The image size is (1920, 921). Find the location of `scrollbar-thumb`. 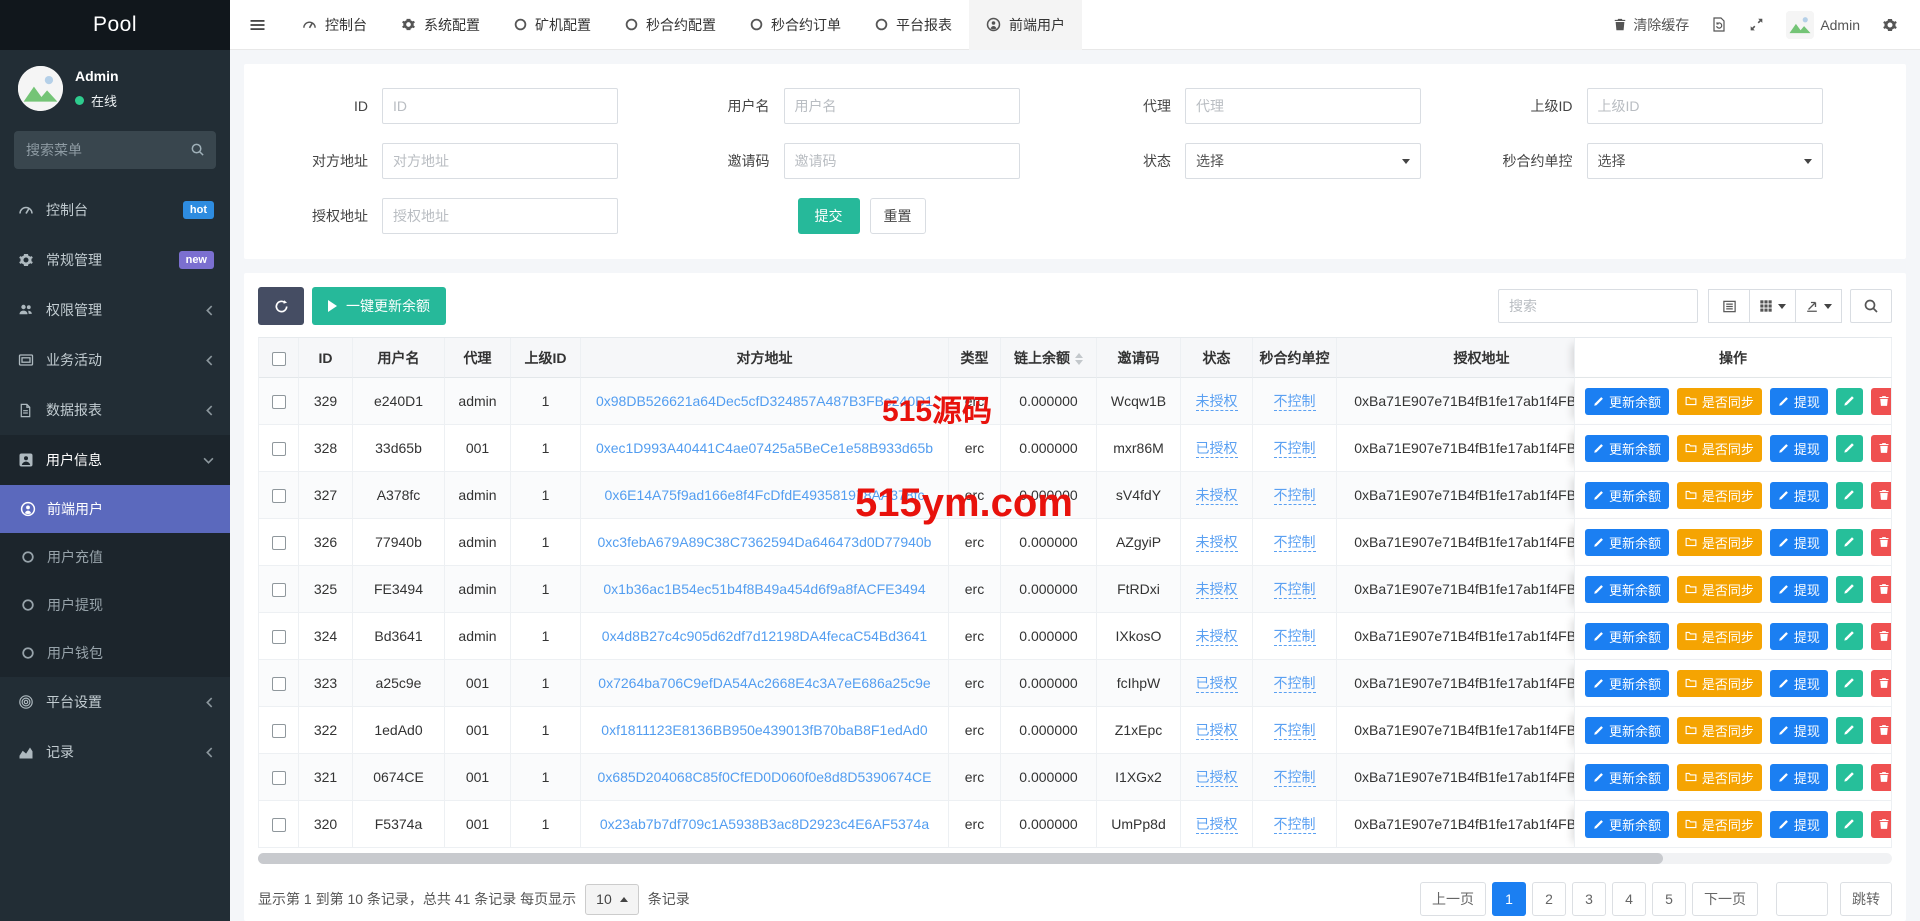

scrollbar-thumb is located at coordinates (961, 858).